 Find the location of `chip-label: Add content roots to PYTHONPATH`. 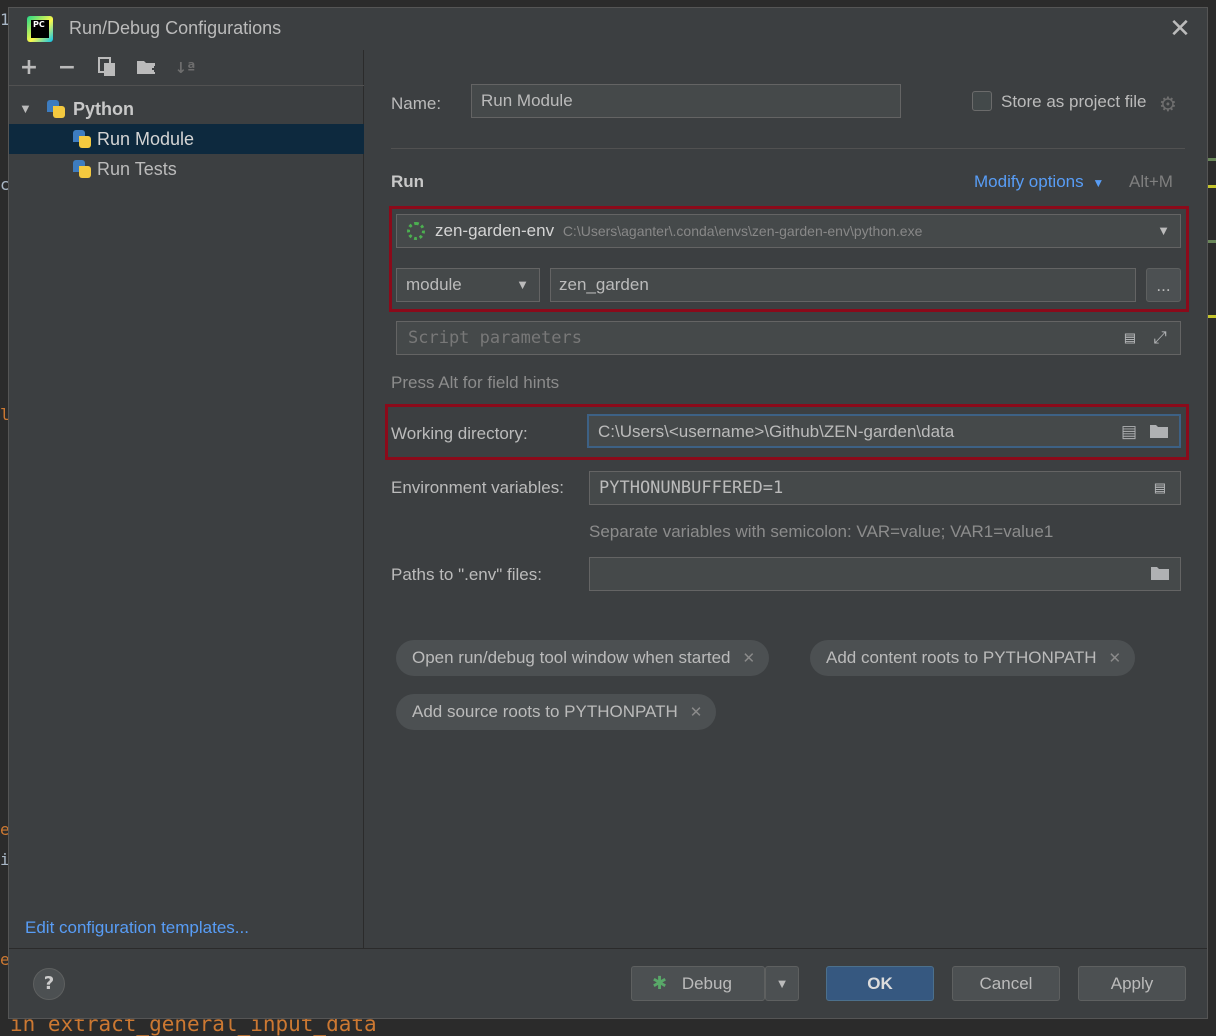

chip-label: Add content roots to PYTHONPATH is located at coordinates (961, 657).